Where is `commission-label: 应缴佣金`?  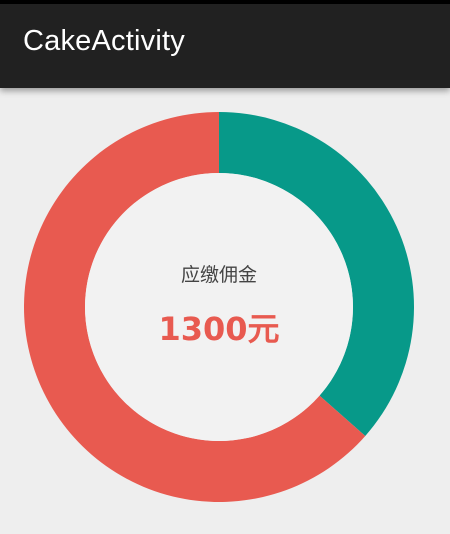 commission-label: 应缴佣金 is located at coordinates (218, 275).